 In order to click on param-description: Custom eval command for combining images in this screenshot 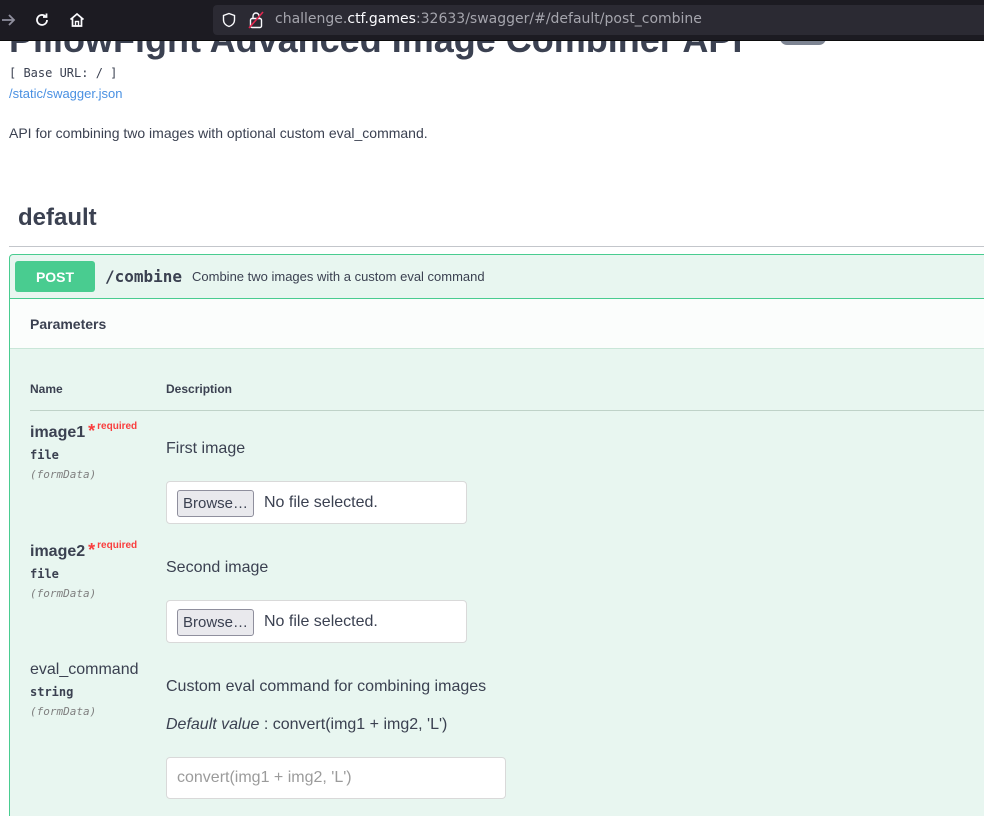, I will do `click(326, 686)`.